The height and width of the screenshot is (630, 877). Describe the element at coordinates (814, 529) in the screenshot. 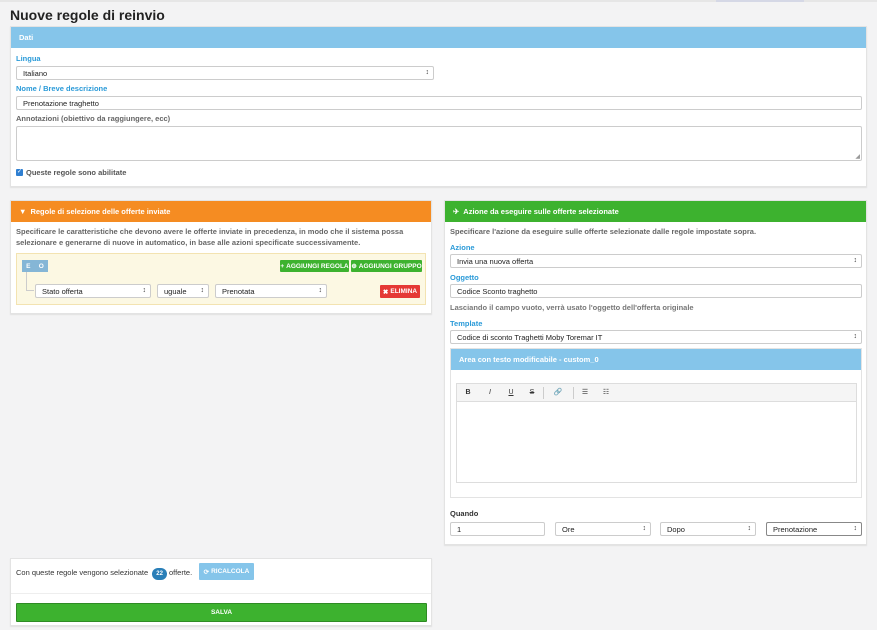

I see `event-select: Prenotazione` at that location.